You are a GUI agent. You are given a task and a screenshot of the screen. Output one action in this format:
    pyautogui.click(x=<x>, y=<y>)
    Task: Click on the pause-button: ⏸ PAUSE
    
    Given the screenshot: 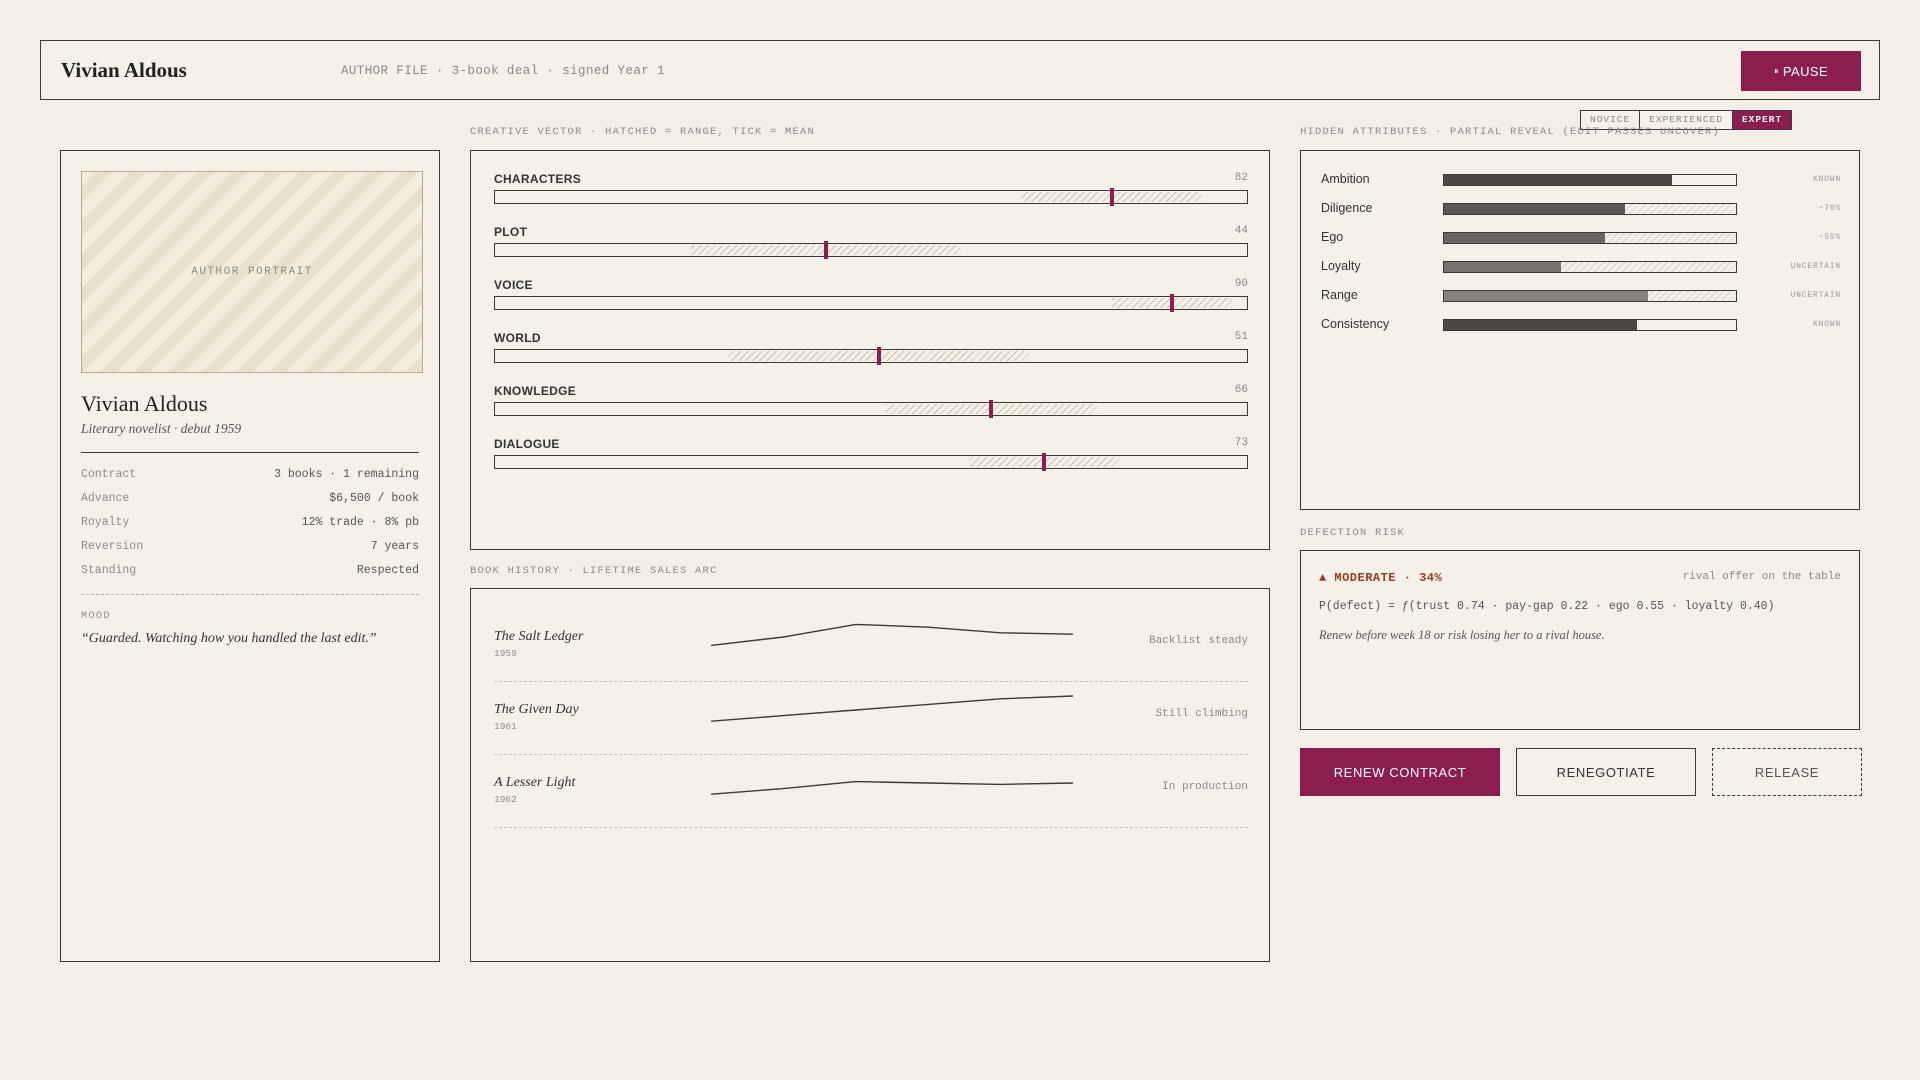 What is the action you would take?
    pyautogui.click(x=1801, y=71)
    